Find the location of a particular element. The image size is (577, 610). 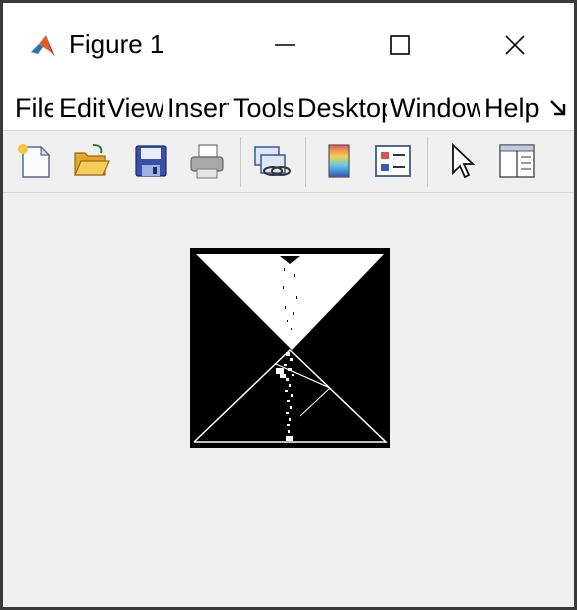

close-button is located at coordinates (515, 45).